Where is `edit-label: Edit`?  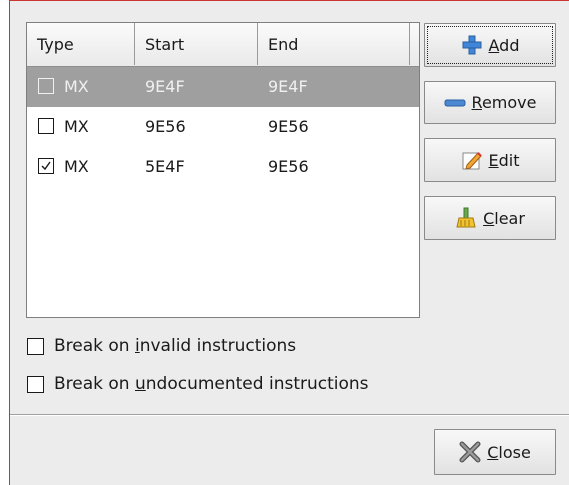 edit-label: Edit is located at coordinates (504, 160).